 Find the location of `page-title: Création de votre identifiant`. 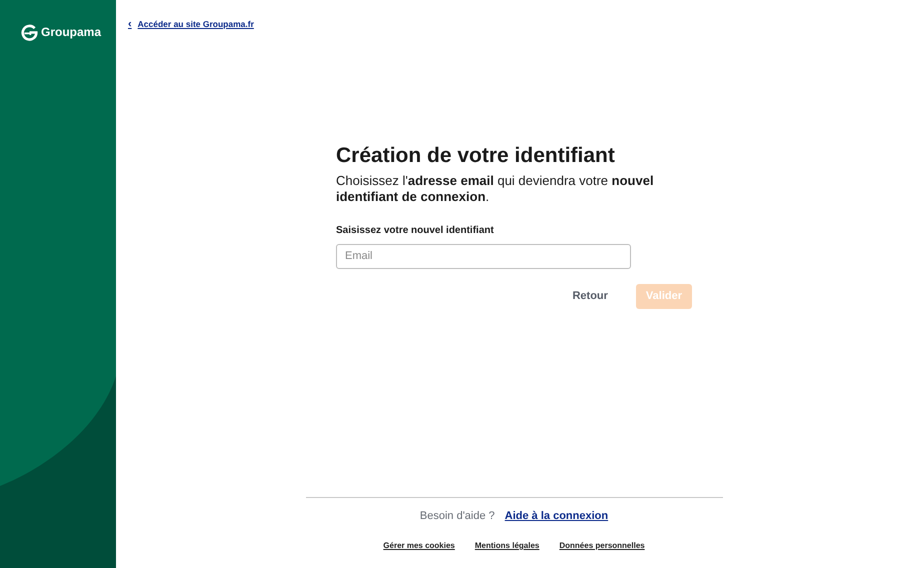

page-title: Création de votre identifiant is located at coordinates (476, 155).